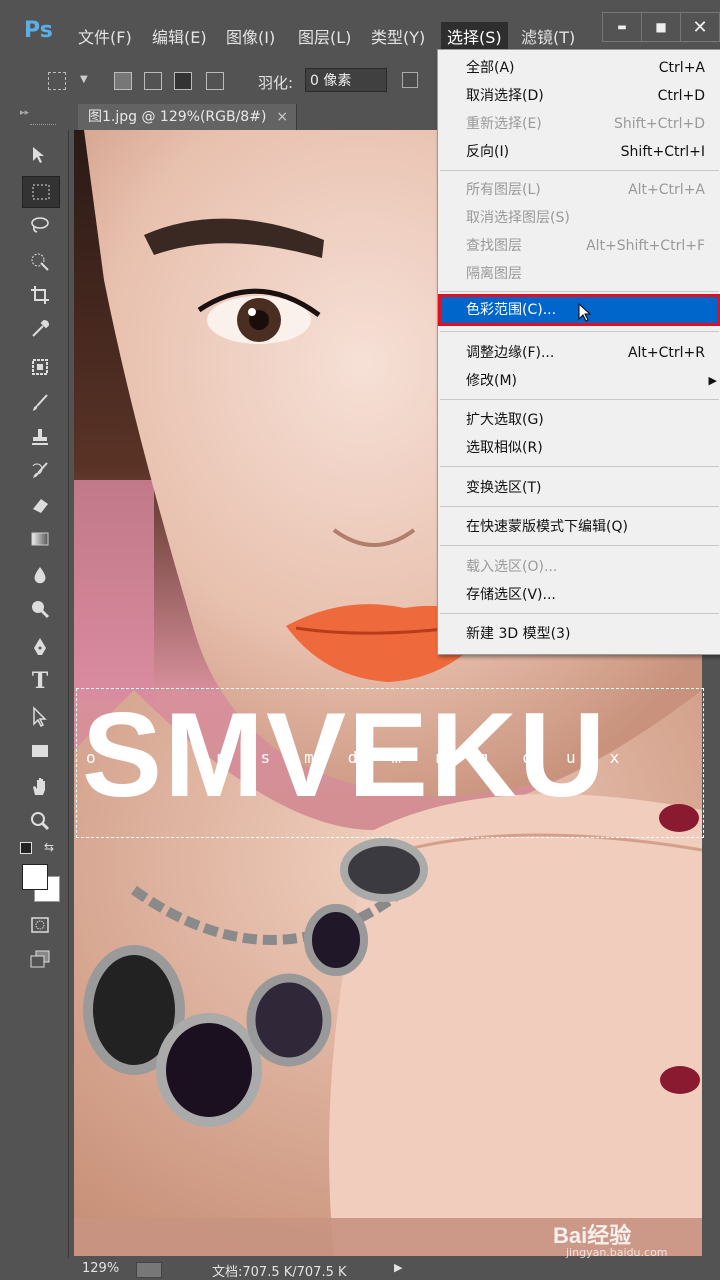  Describe the element at coordinates (57, 81) in the screenshot. I see `rect-marquee-preset-icon` at that location.